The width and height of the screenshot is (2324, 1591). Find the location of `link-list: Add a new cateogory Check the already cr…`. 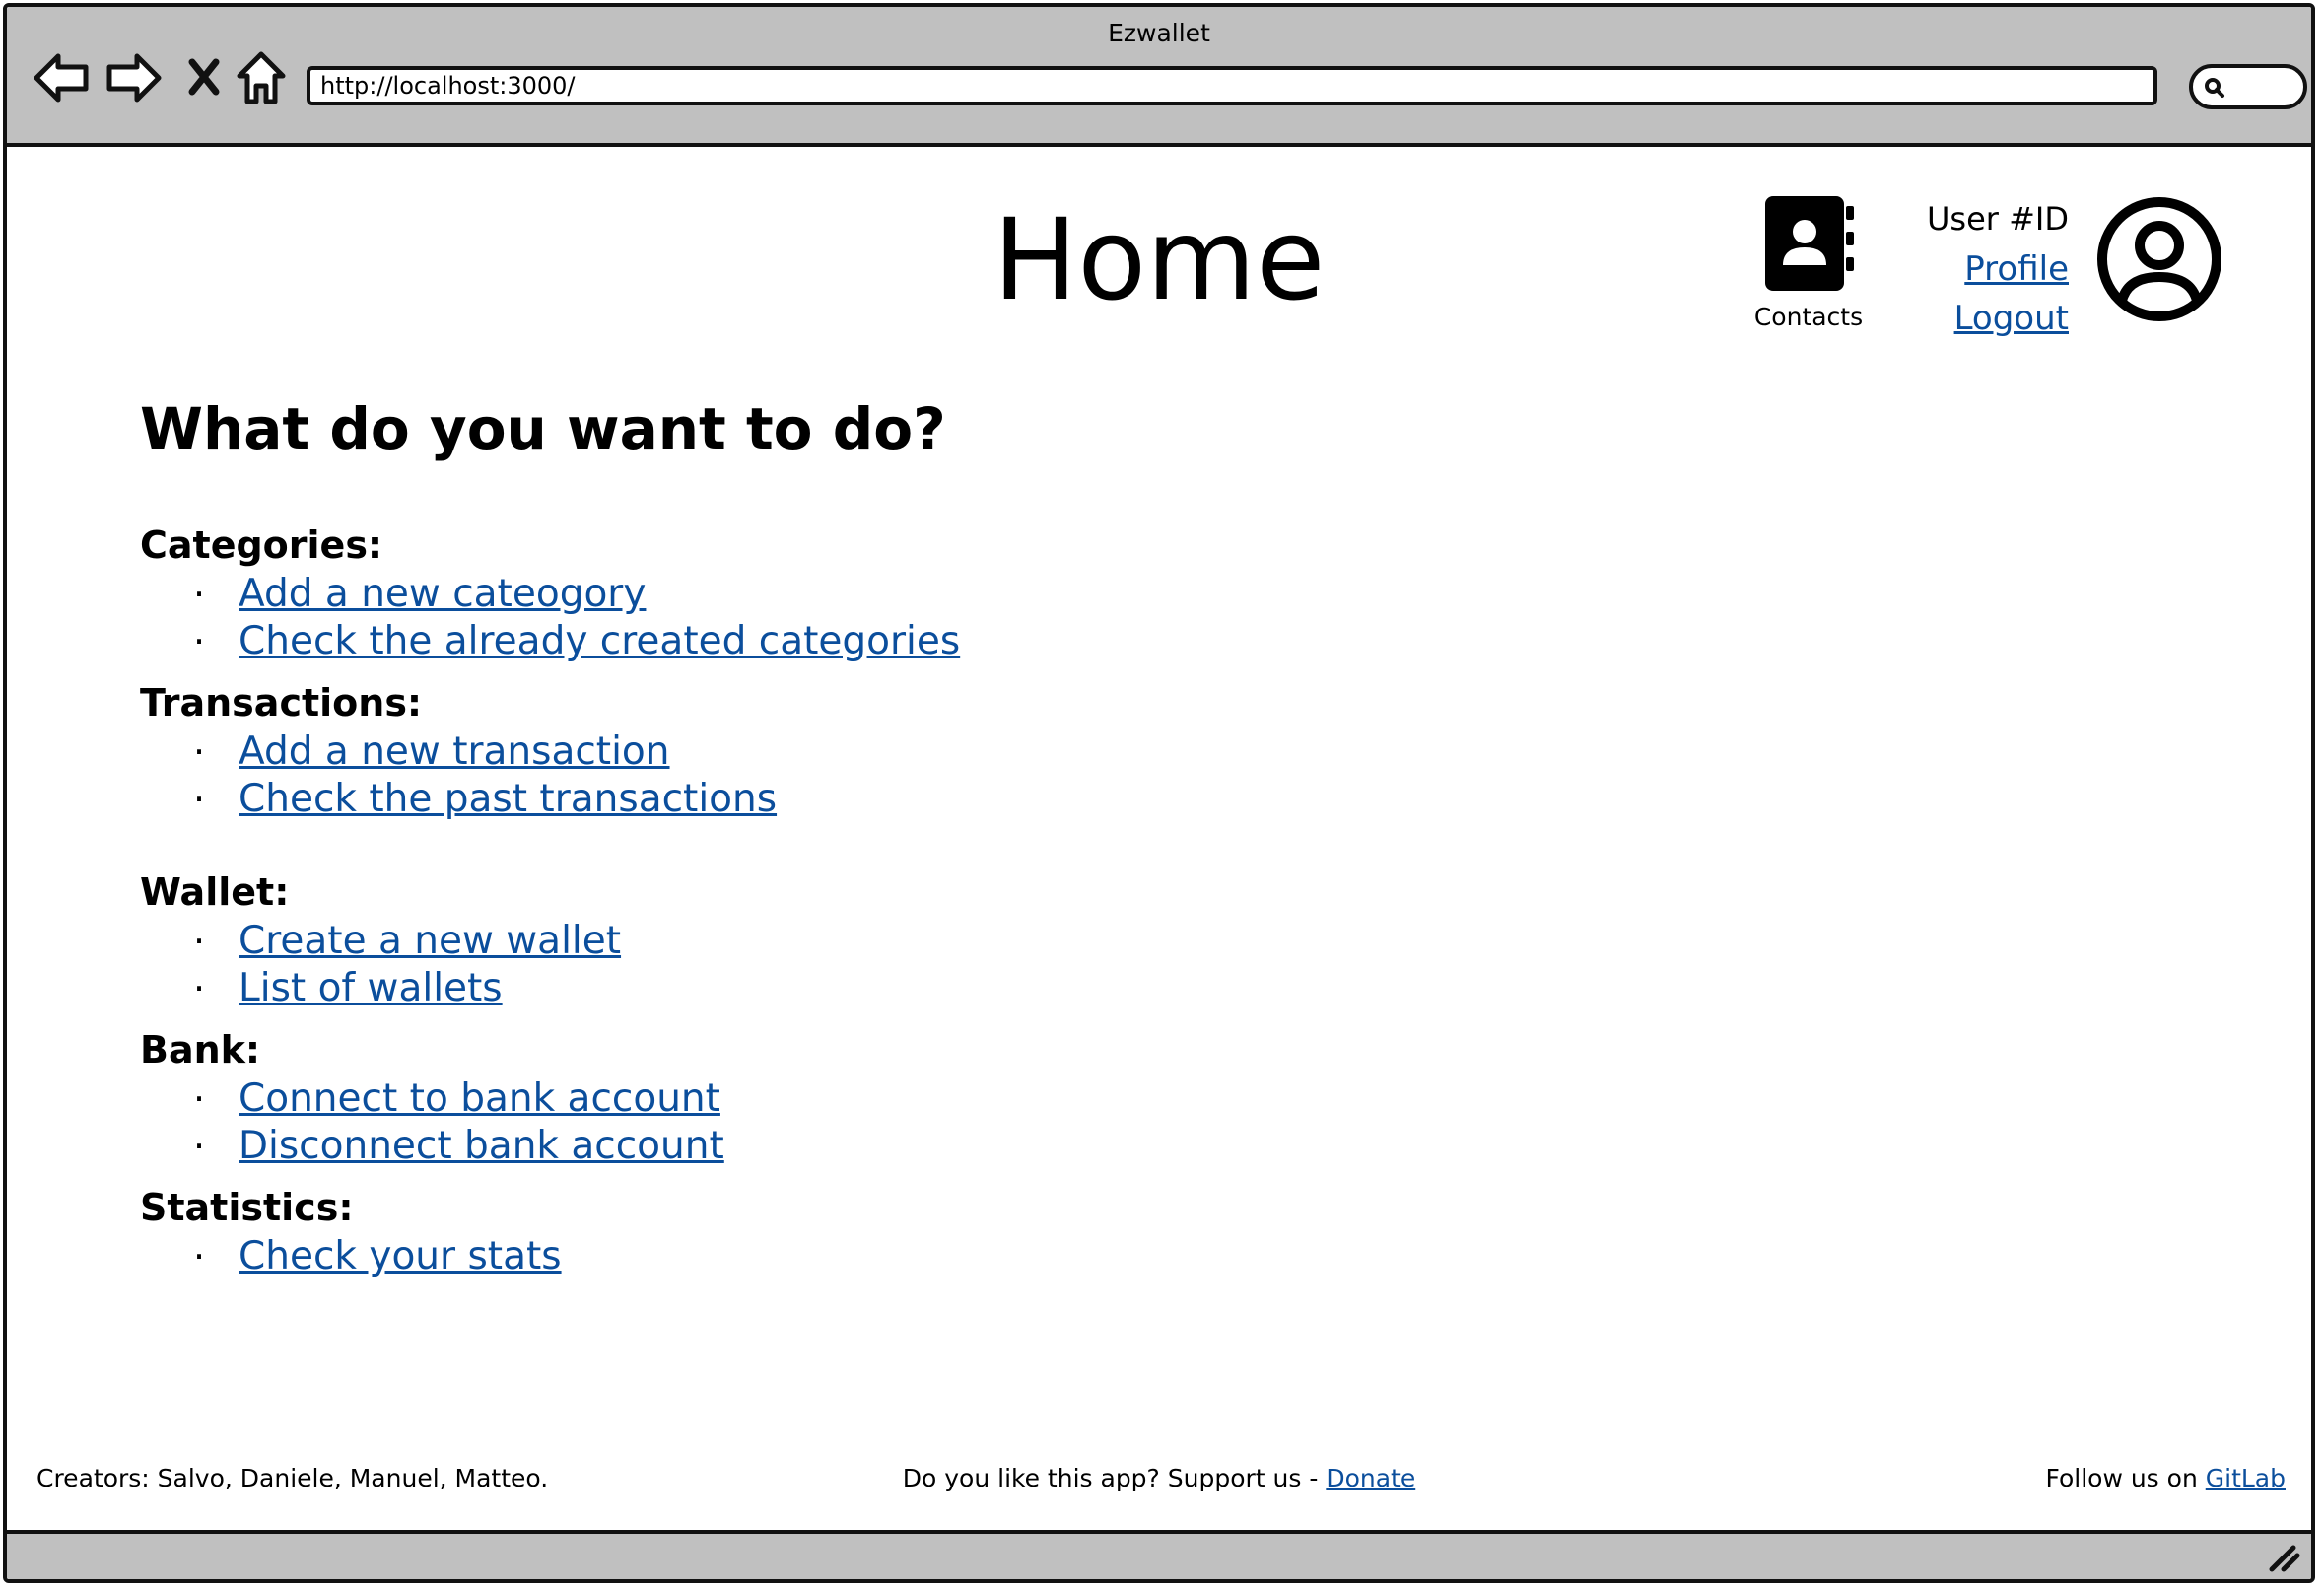

link-list: Add a new cateogory Check the already cr… is located at coordinates (550, 618).